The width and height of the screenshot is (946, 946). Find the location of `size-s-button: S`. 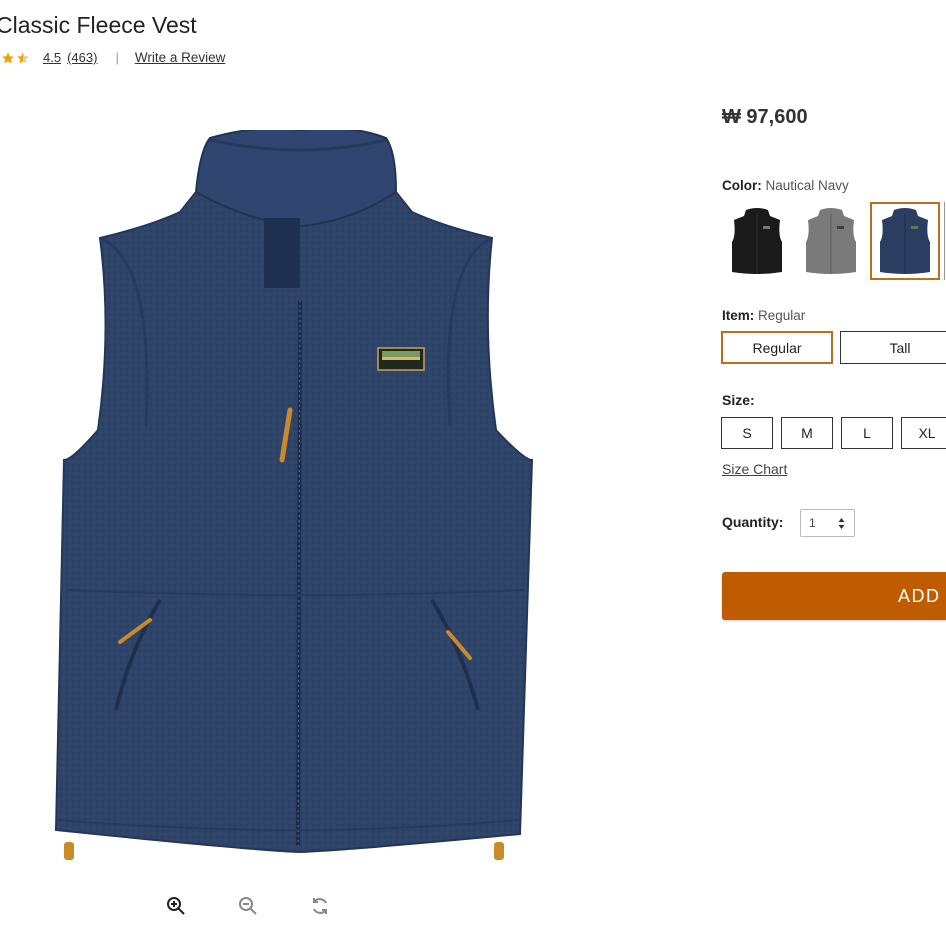

size-s-button: S is located at coordinates (747, 433).